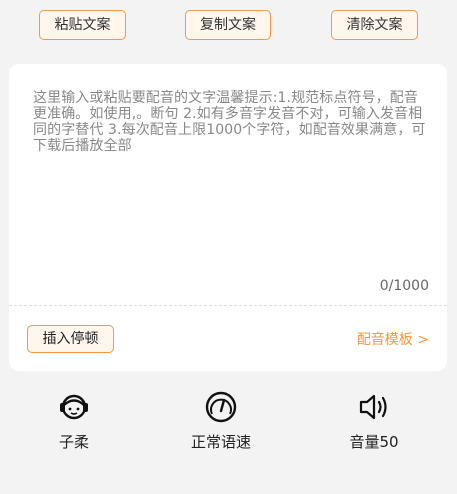 The image size is (457, 494). I want to click on voice-selector: 子柔, so click(74, 421).